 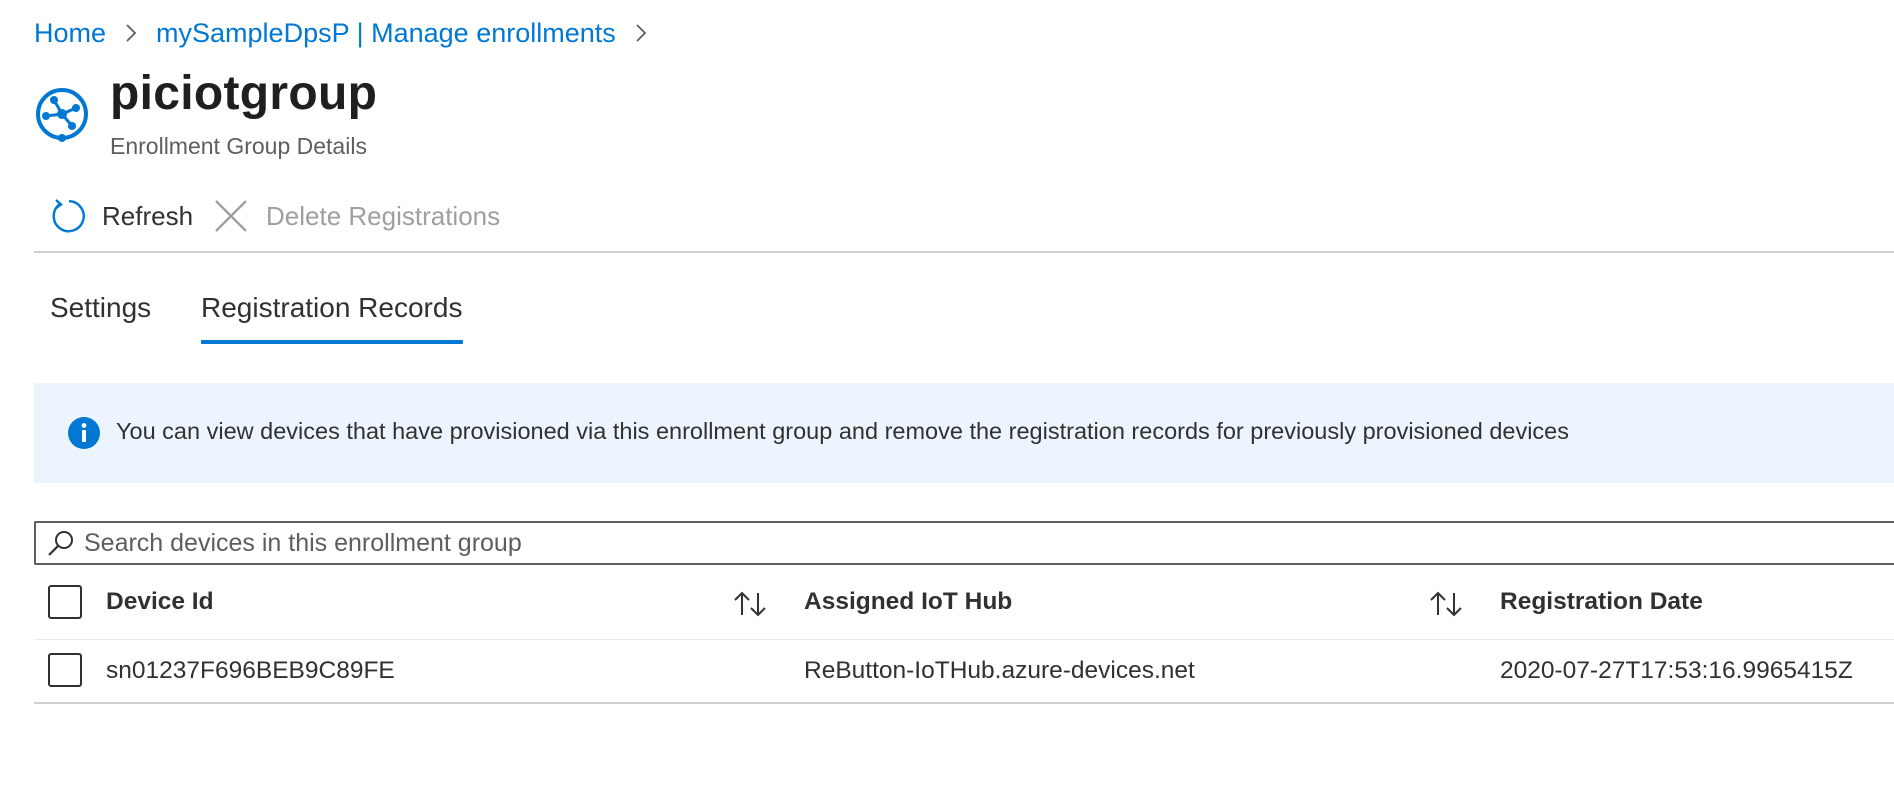 I want to click on delete-registrations-button: Delete Registrations, so click(x=356, y=216).